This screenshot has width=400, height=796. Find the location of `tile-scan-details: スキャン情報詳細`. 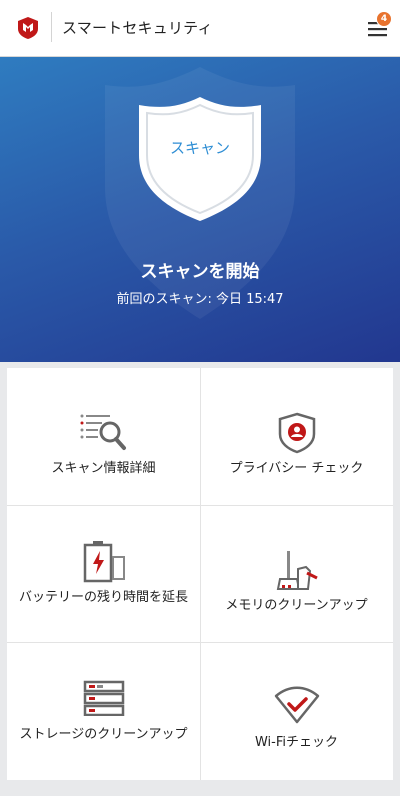

tile-scan-details: スキャン情報詳細 is located at coordinates (103, 436).